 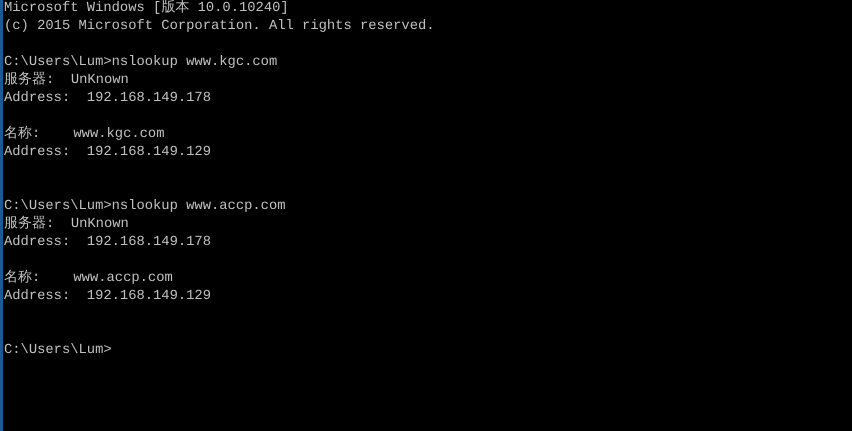 I want to click on console-line: 名称: www.accp.com, so click(x=88, y=279).